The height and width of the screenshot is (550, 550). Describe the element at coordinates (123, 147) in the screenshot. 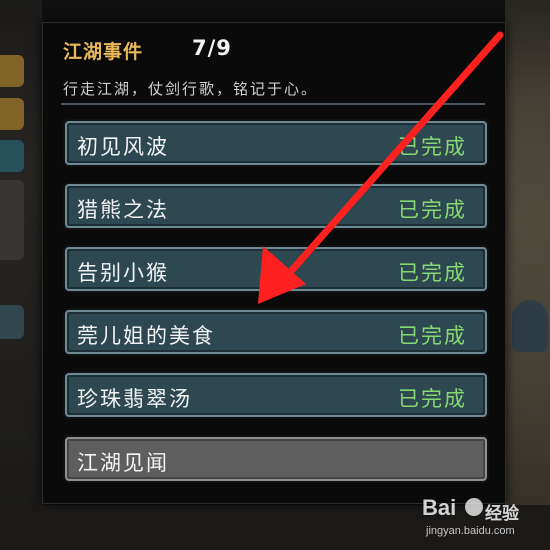

I see `event-name: 初见风波` at that location.